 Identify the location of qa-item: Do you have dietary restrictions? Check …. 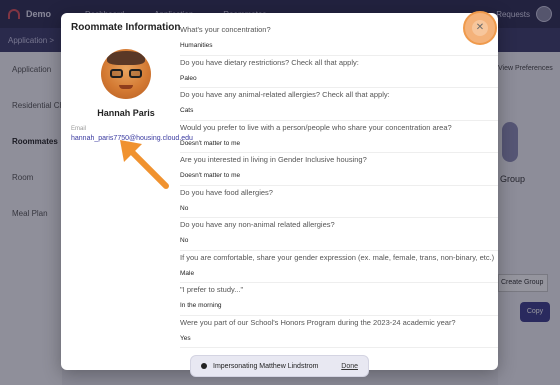
(339, 72).